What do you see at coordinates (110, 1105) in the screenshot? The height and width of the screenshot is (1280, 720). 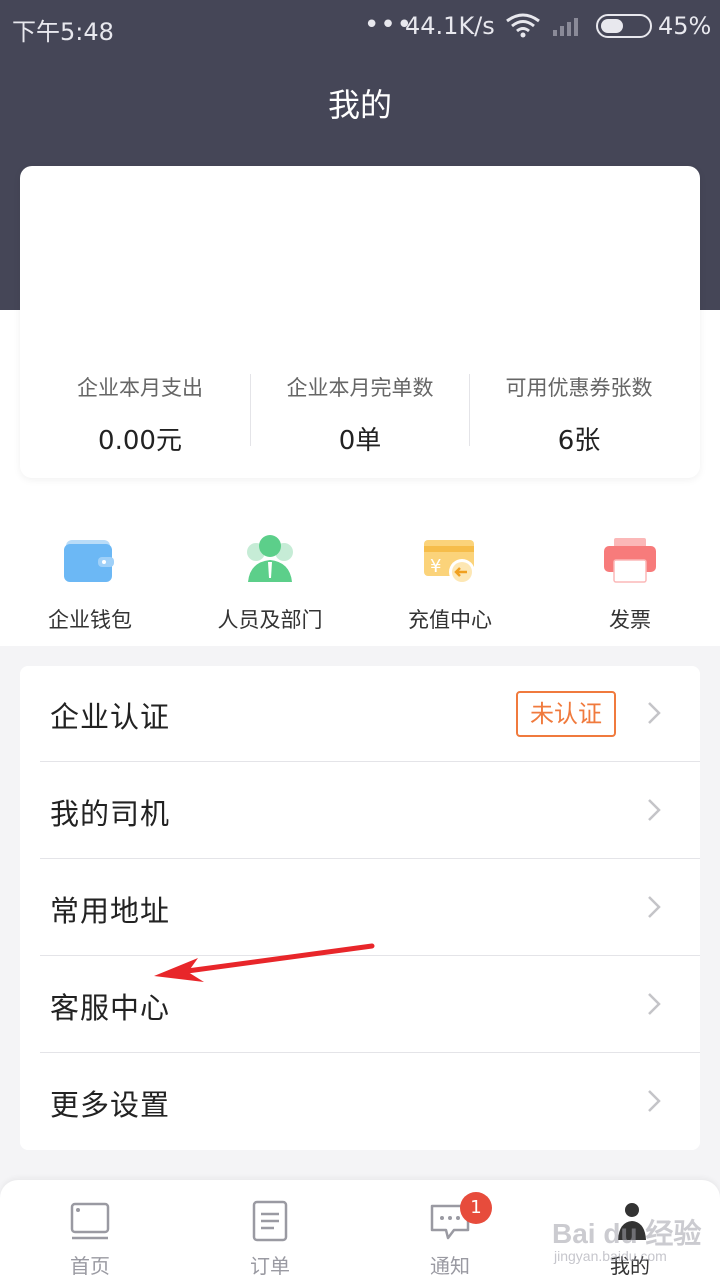 I see `menu-item-label: 更多设置` at bounding box center [110, 1105].